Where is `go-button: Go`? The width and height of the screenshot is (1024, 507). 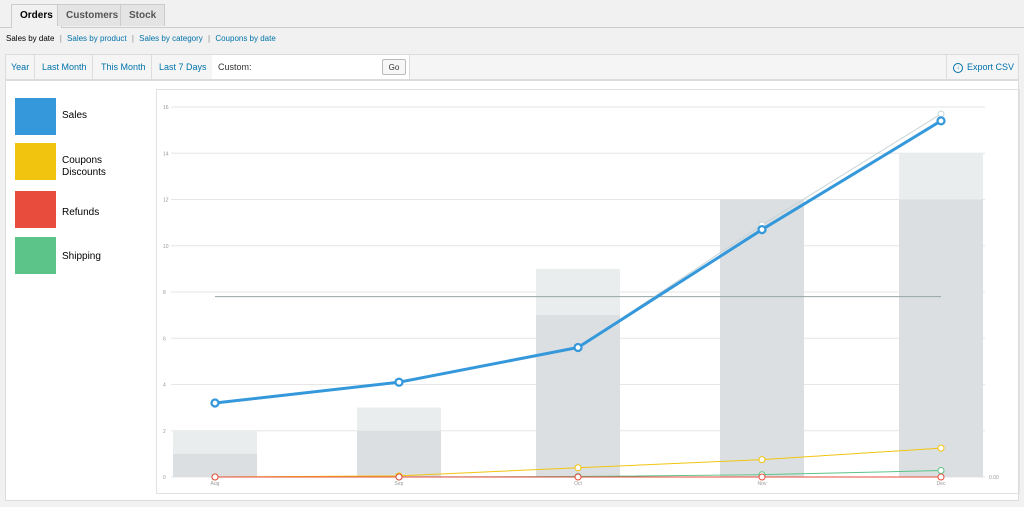
go-button: Go is located at coordinates (394, 67).